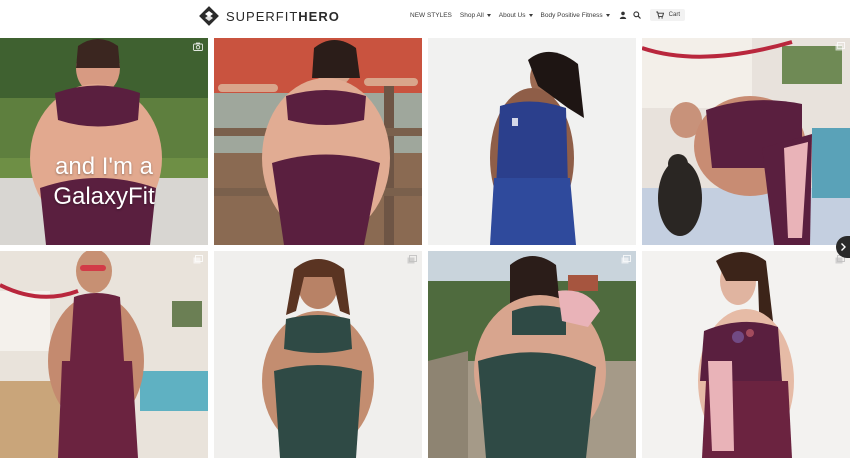  I want to click on nav-new-styles: NEW STYLES, so click(431, 15).